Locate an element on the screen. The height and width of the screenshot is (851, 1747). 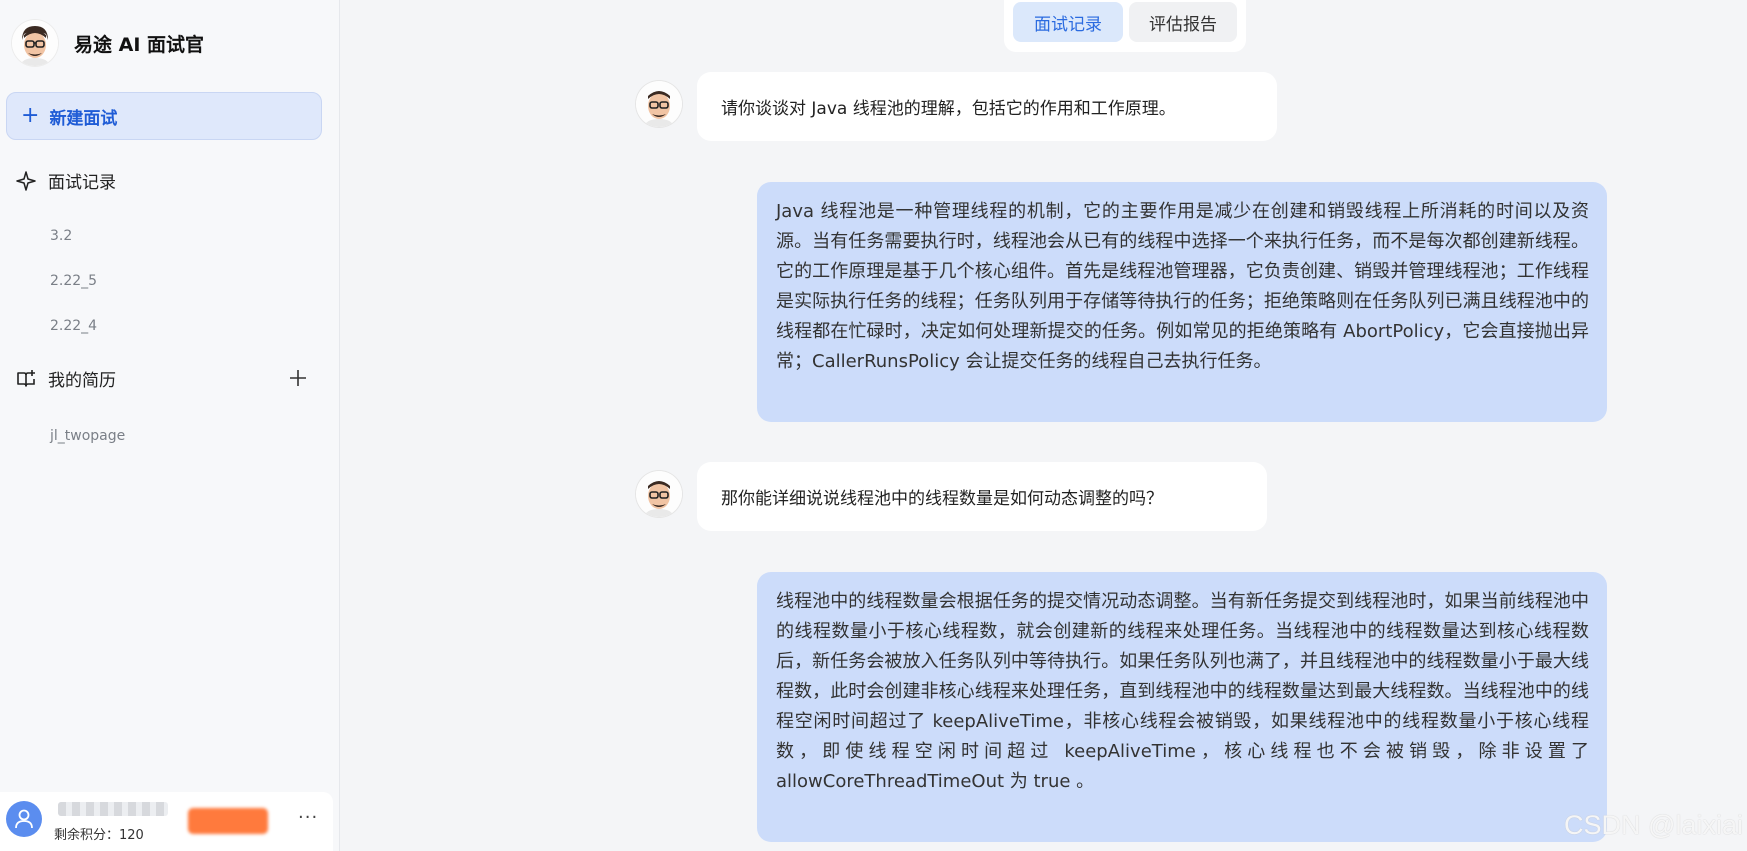
new-interview-button: + 新建面试 is located at coordinates (164, 116).